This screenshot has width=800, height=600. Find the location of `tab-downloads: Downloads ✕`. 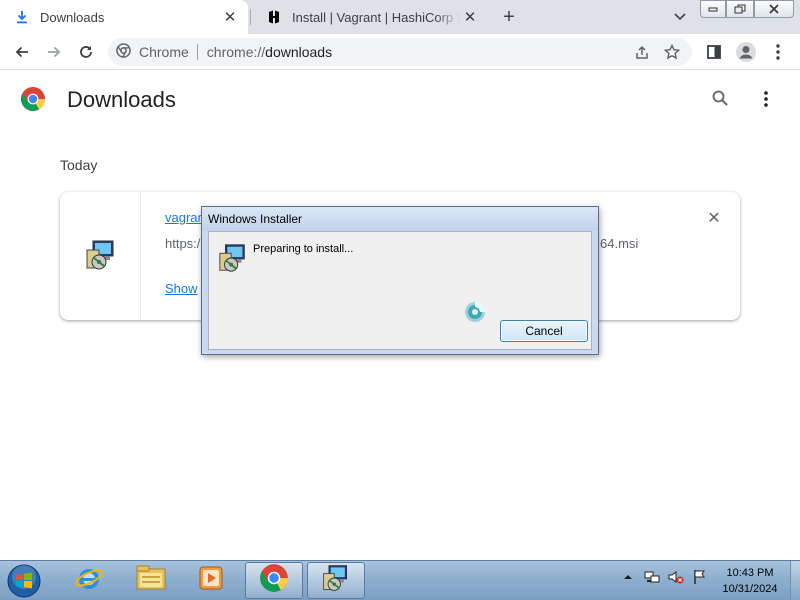

tab-downloads: Downloads ✕ is located at coordinates (124, 17).